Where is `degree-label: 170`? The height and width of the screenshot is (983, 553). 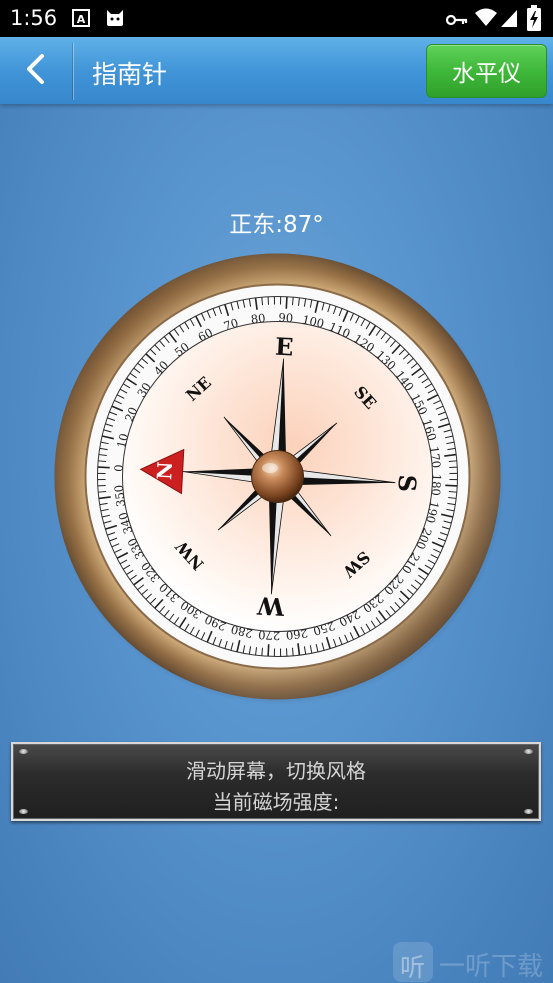 degree-label: 170 is located at coordinates (435, 456).